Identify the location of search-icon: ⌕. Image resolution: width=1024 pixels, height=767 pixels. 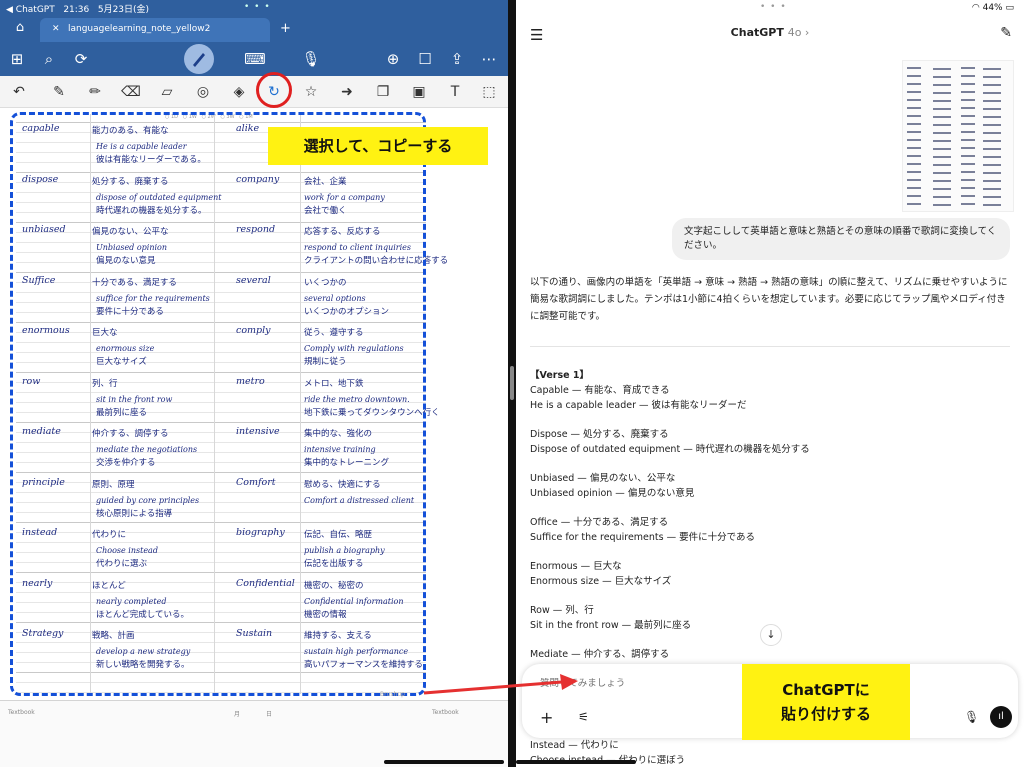
(49, 59).